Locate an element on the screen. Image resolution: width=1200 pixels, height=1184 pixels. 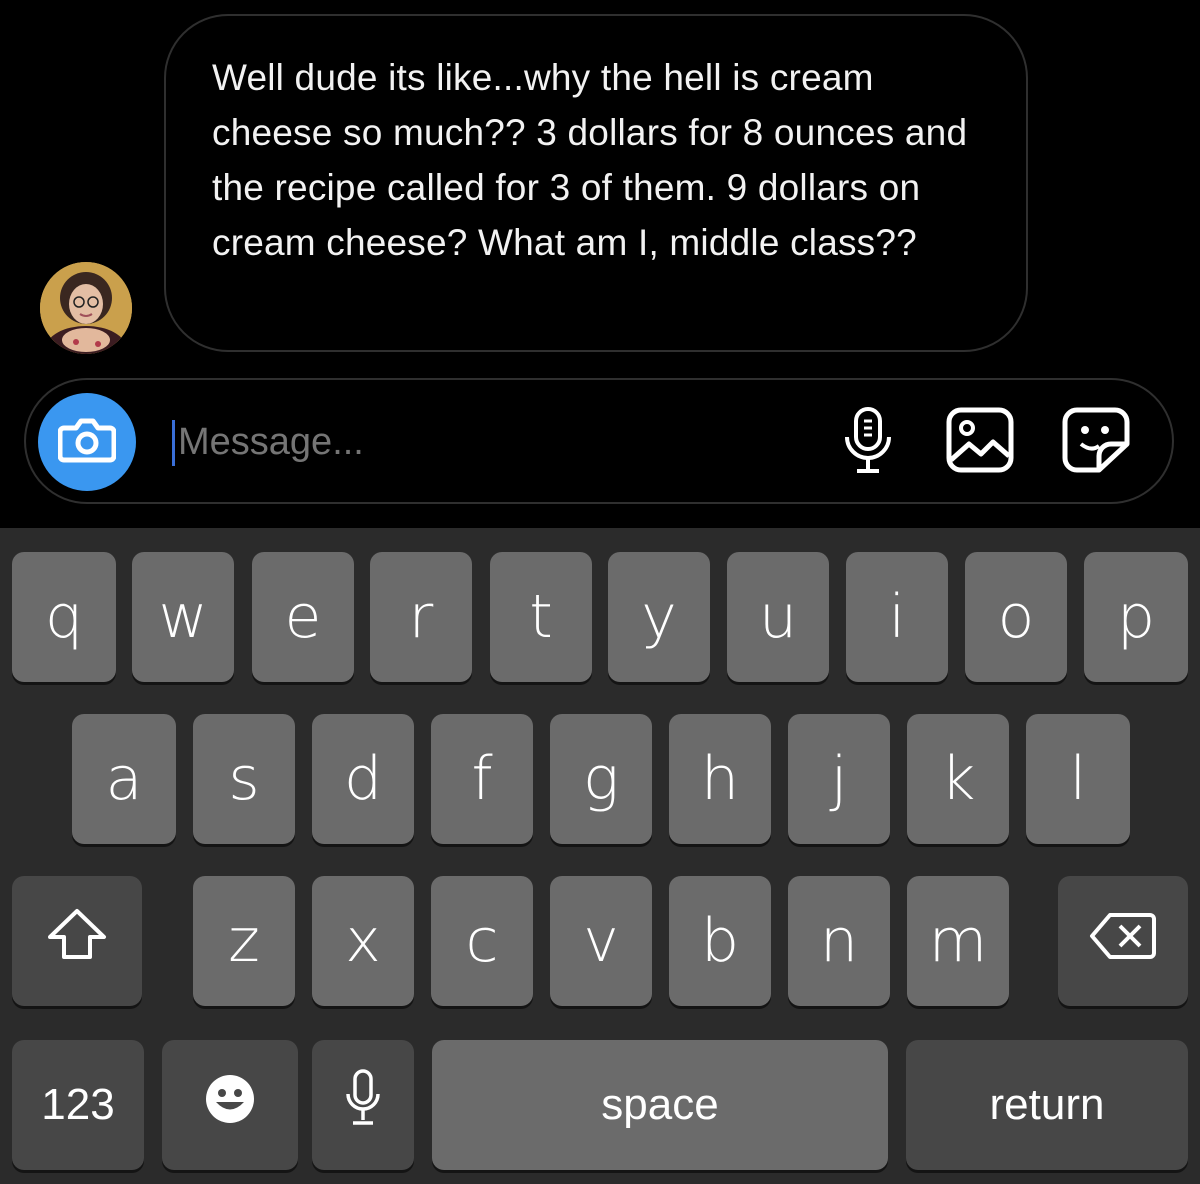
gallery-button is located at coordinates (980, 442).